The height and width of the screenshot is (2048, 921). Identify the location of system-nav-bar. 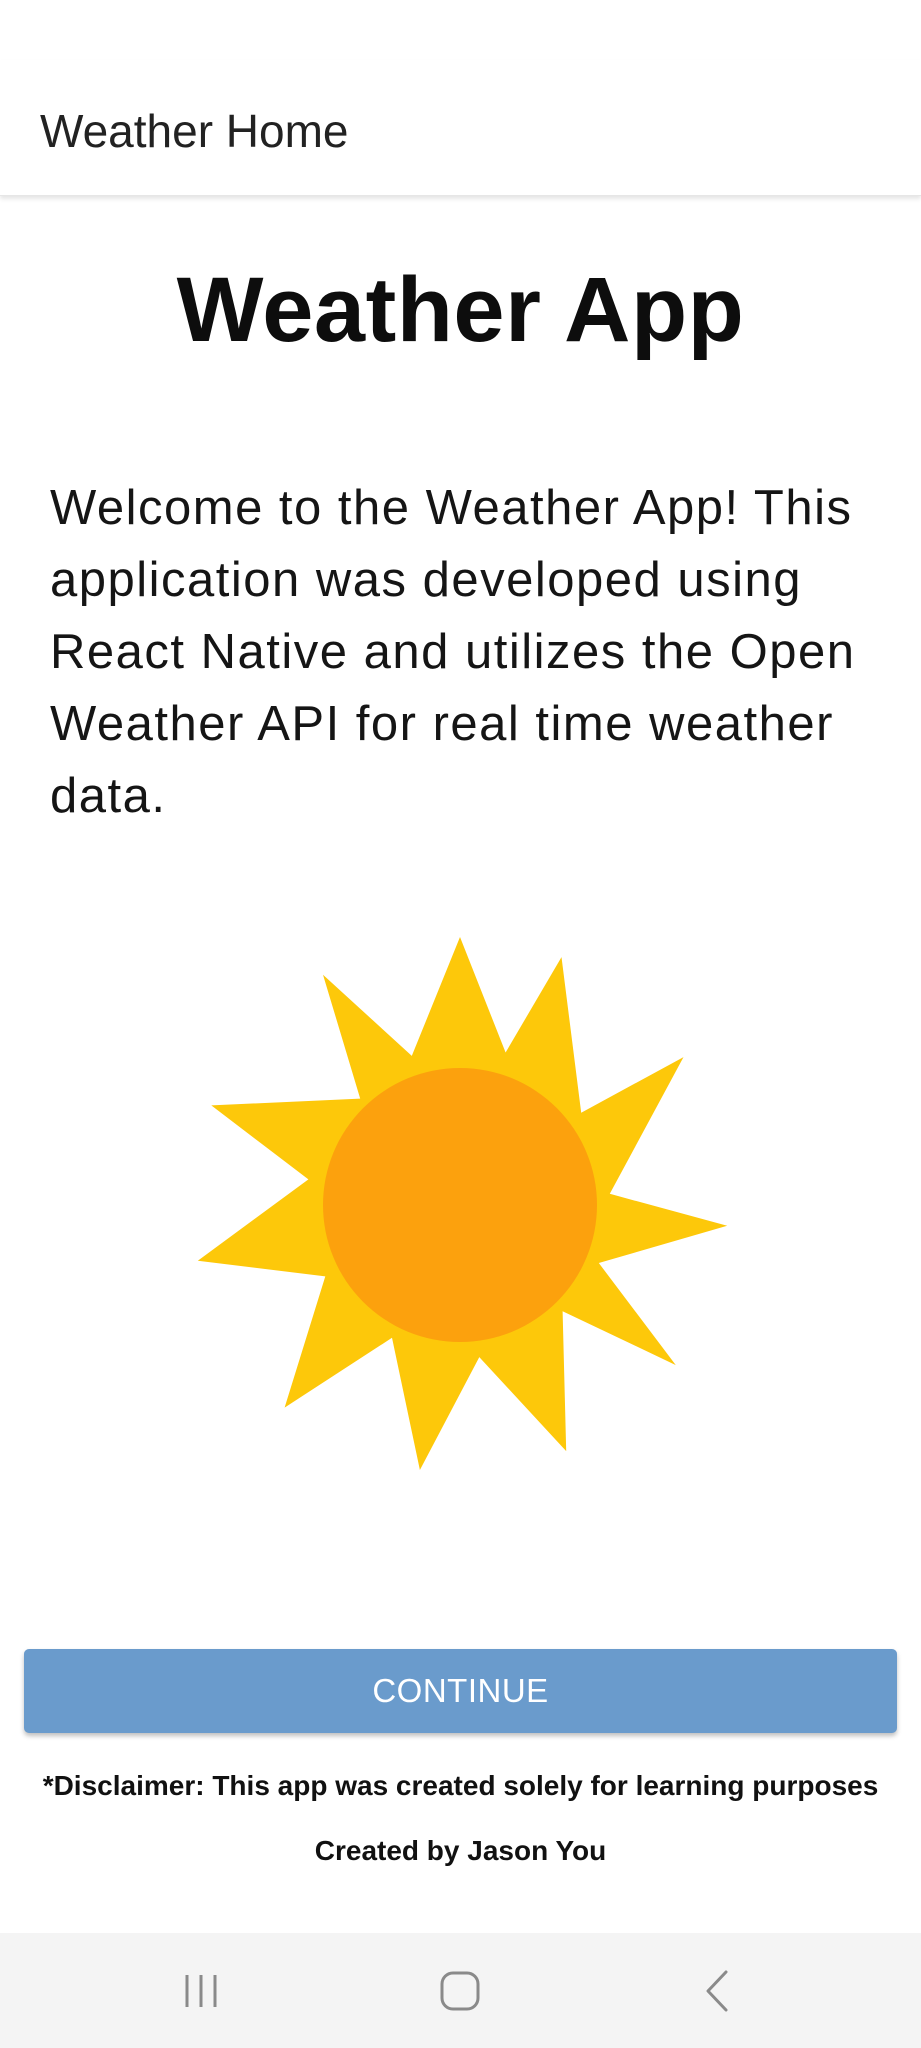
(460, 1990).